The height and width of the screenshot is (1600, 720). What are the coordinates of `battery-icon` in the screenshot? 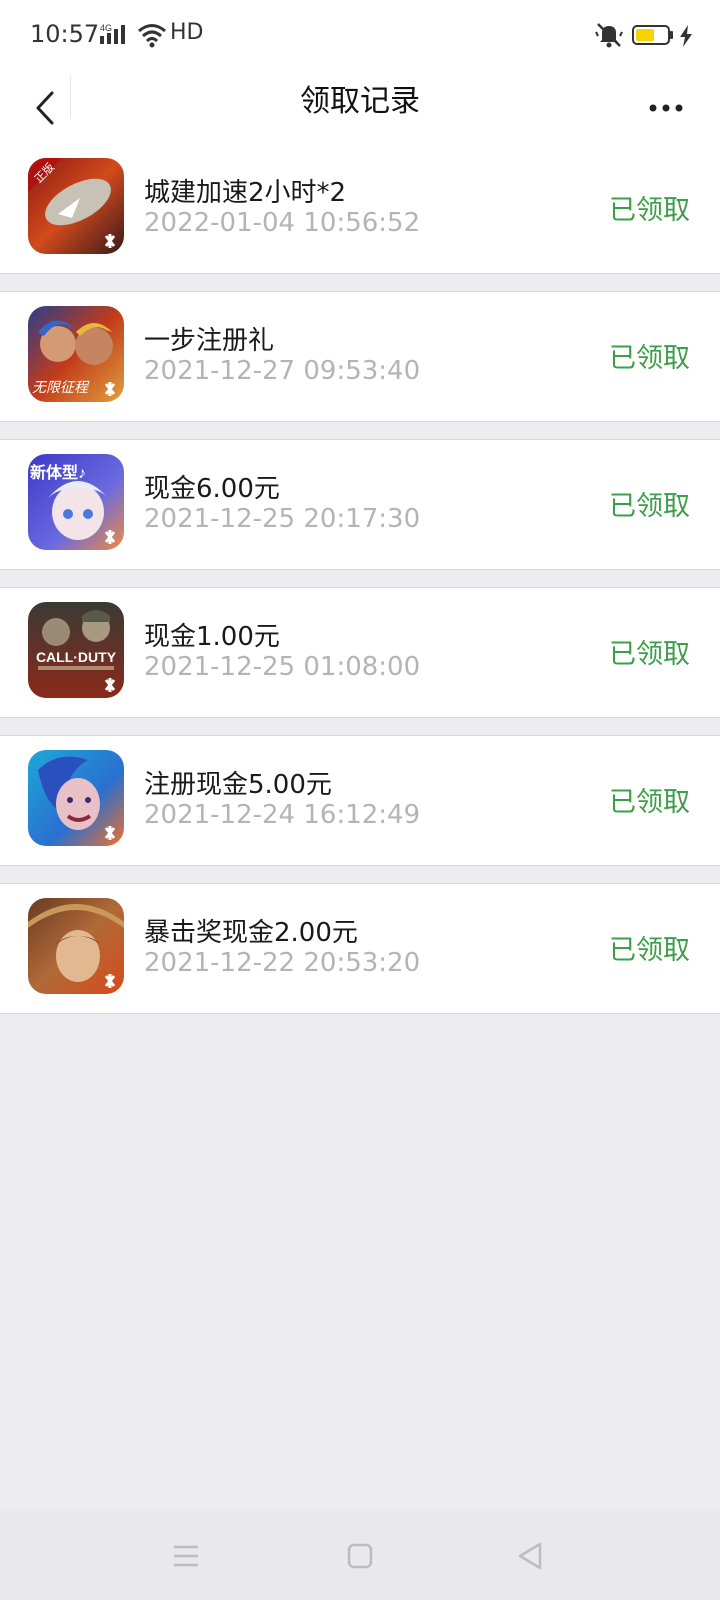 It's located at (652, 35).